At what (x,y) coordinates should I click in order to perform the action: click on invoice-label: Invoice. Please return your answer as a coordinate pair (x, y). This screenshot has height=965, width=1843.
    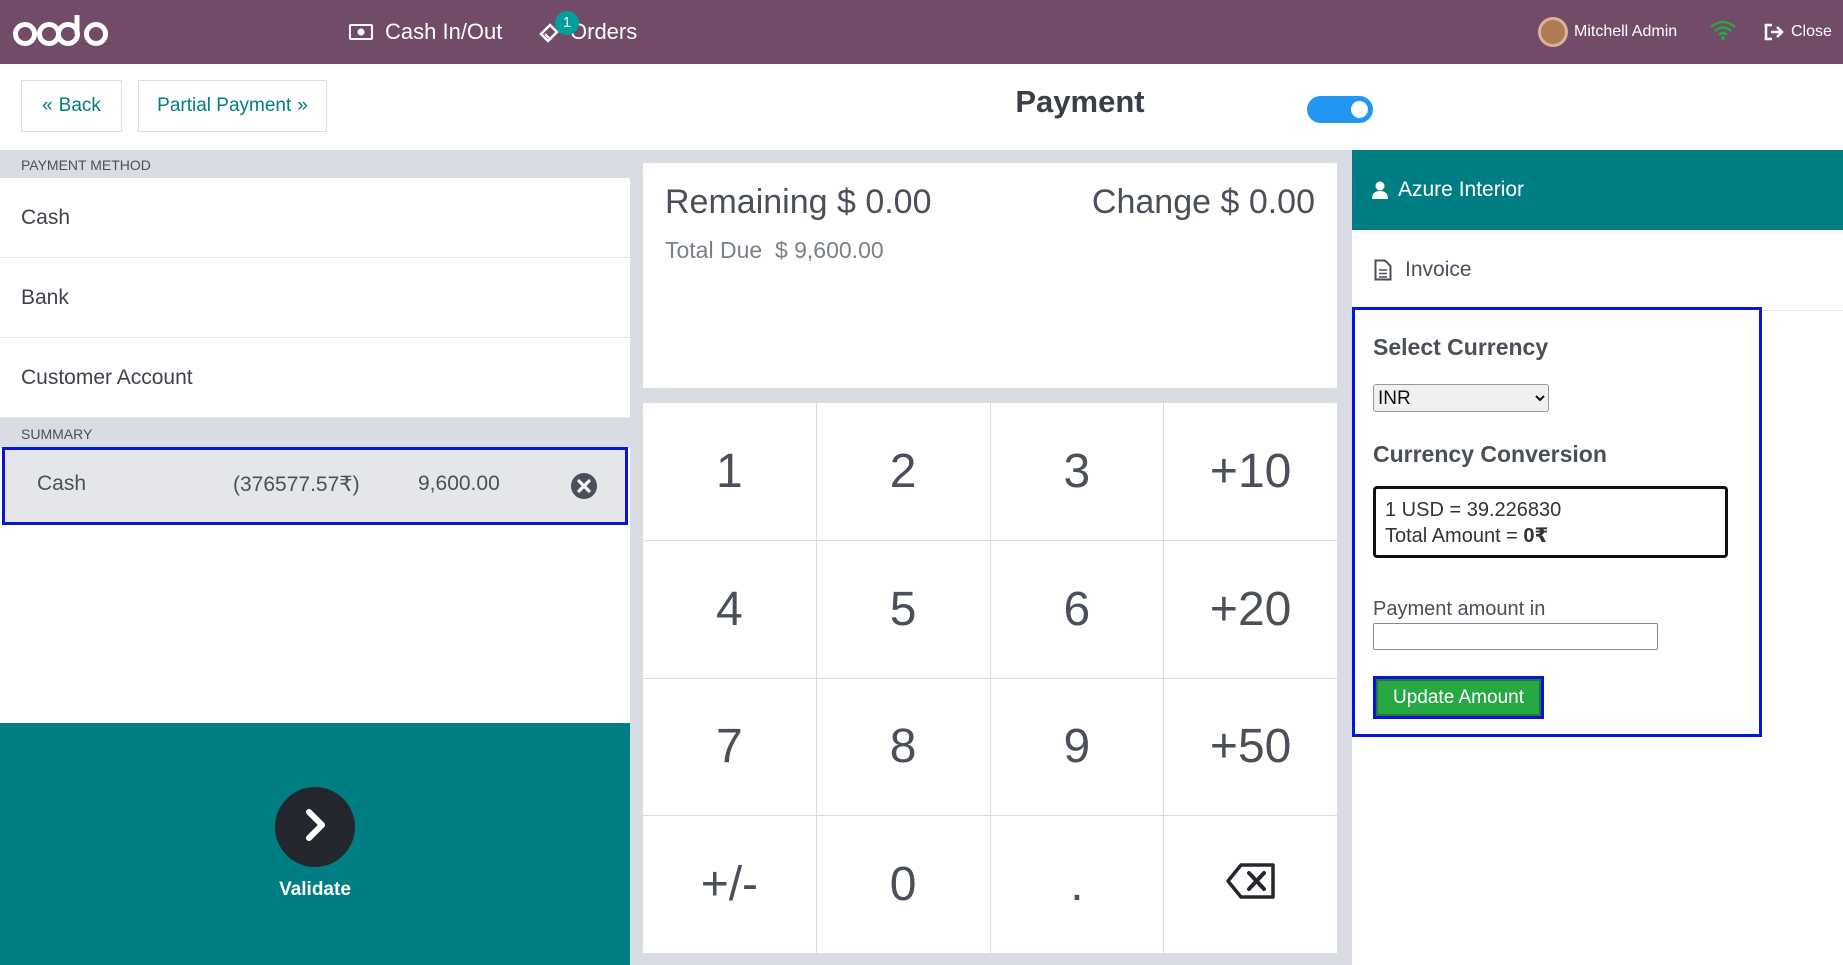
    Looking at the image, I should click on (1438, 269).